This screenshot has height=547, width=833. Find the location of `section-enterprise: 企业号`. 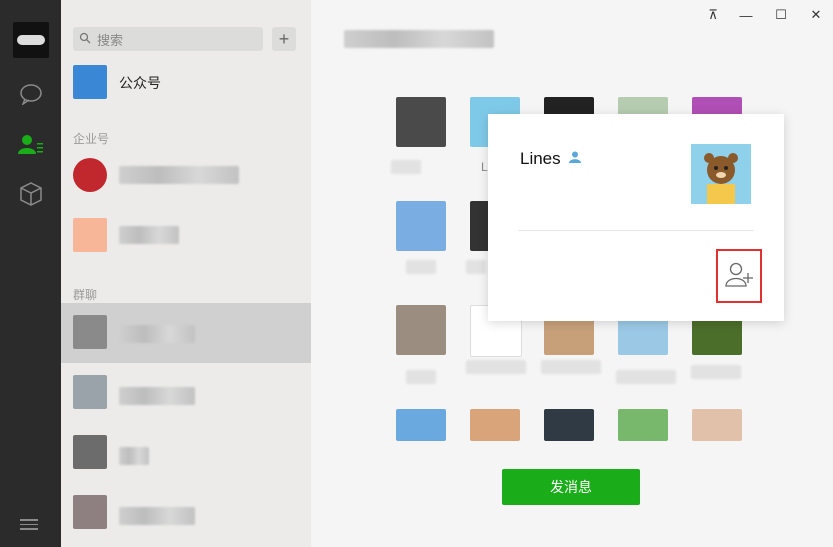

section-enterprise: 企业号 is located at coordinates (91, 139).